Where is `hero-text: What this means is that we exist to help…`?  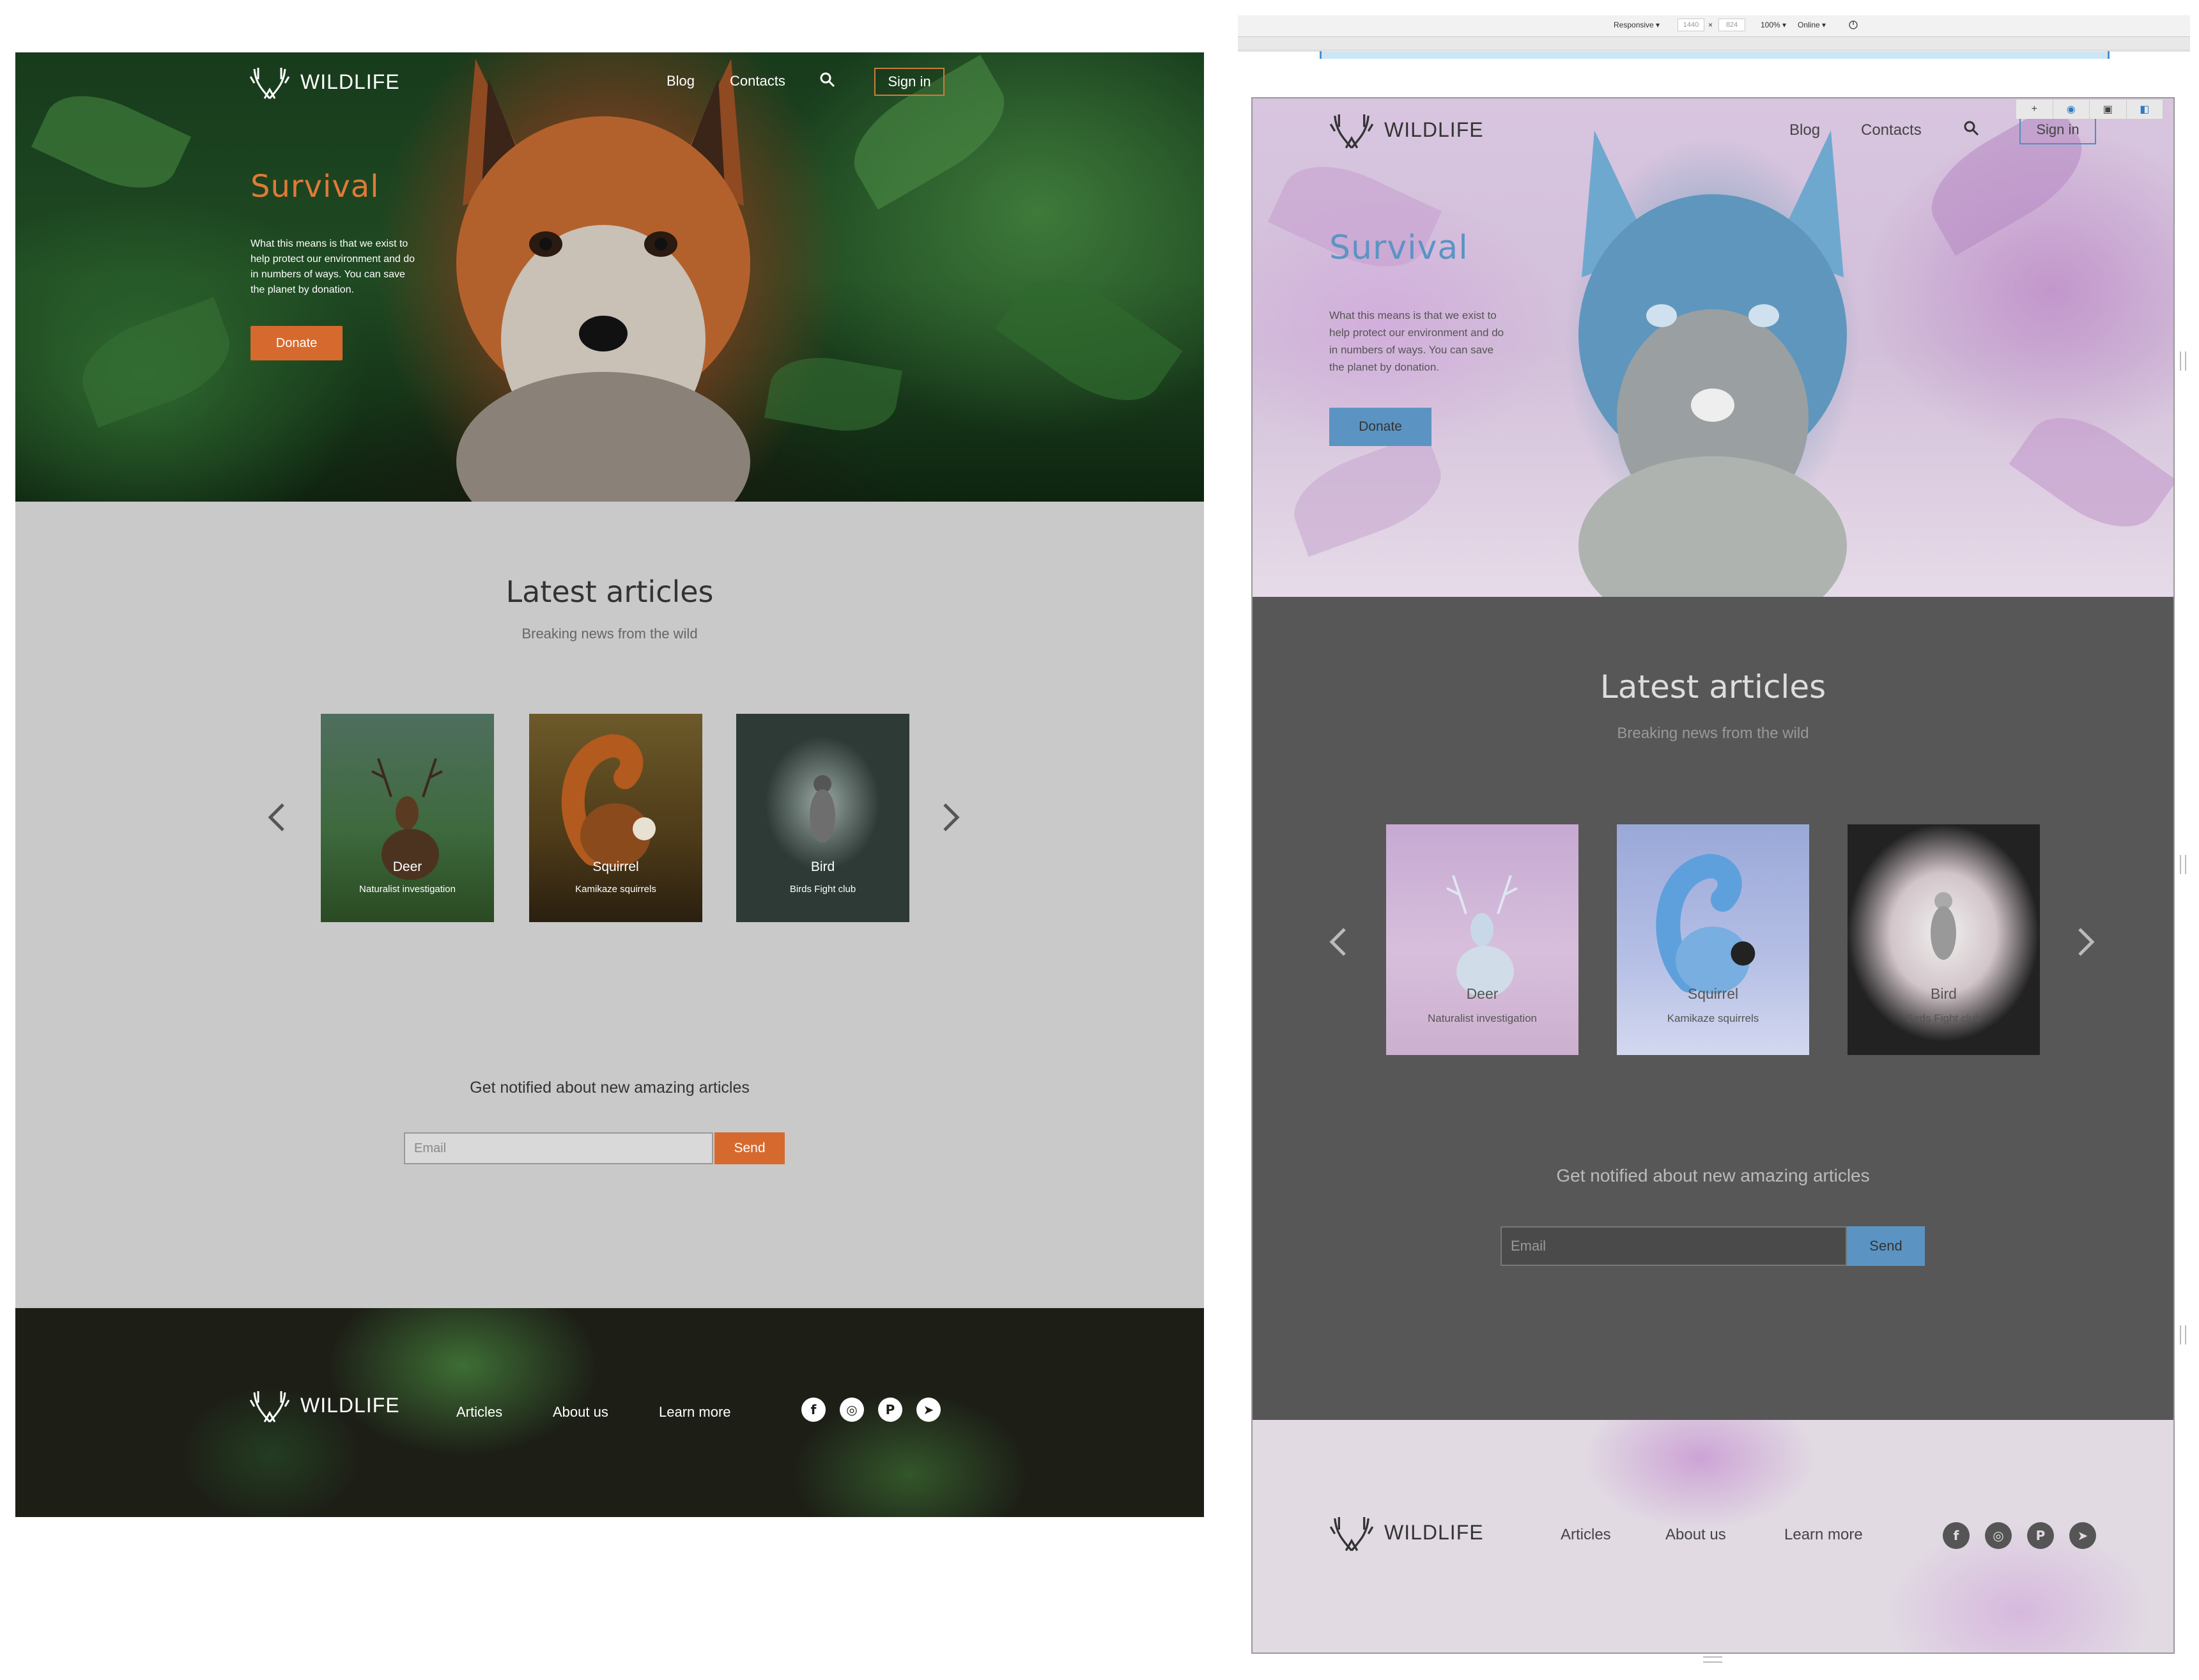
hero-text: What this means is that we exist to help… is located at coordinates (333, 266).